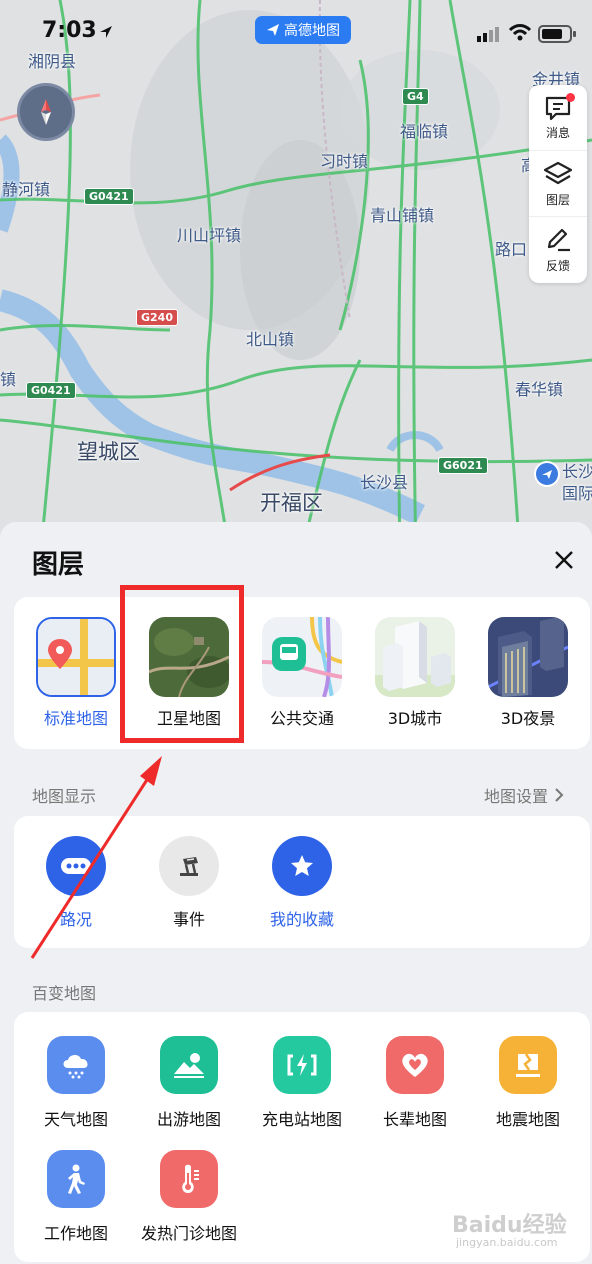  What do you see at coordinates (547, 474) in the screenshot?
I see `airport-icon` at bounding box center [547, 474].